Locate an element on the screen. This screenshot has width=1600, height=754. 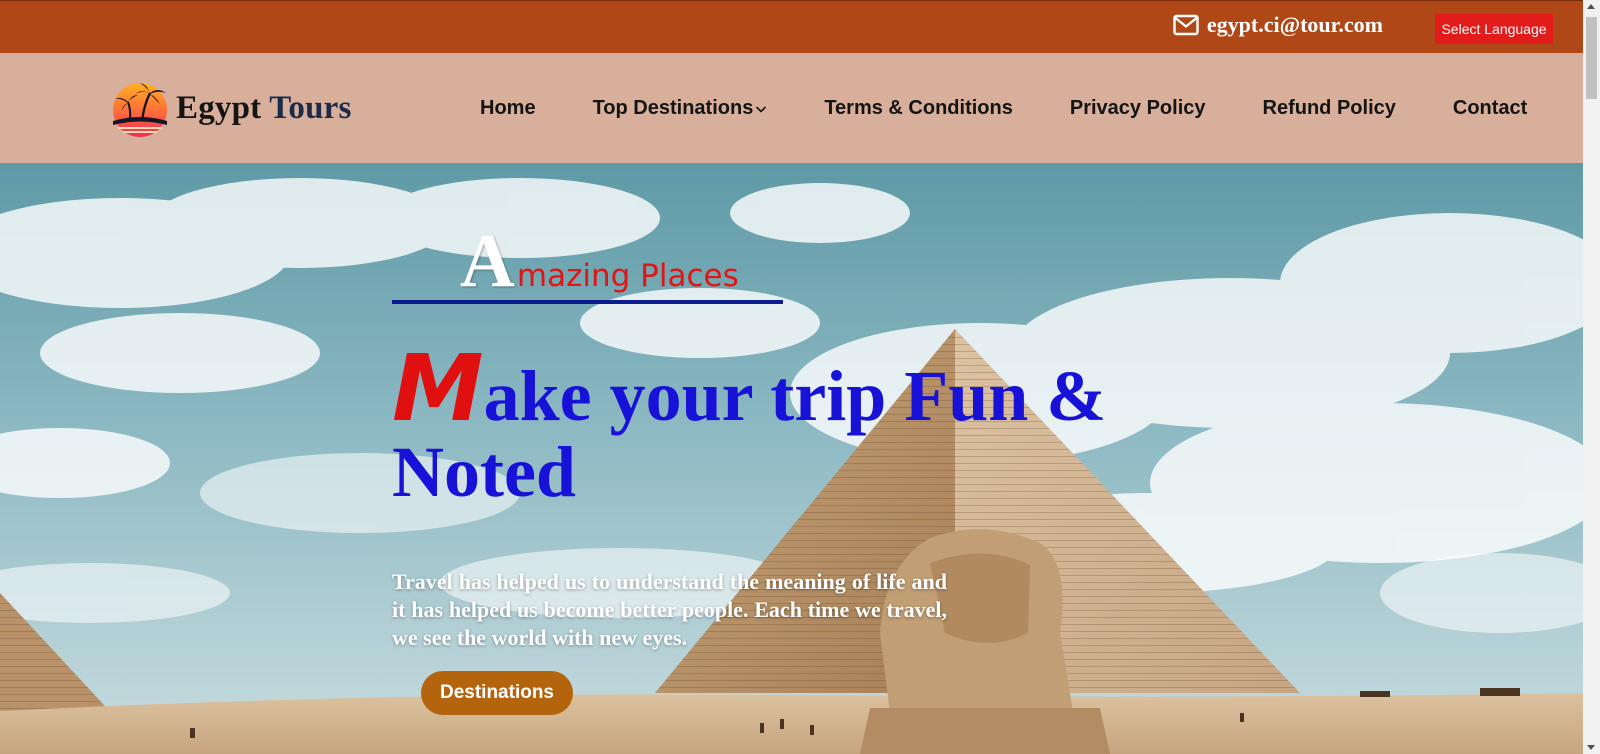
brand-logo: Egypt Tours is located at coordinates (231, 108).